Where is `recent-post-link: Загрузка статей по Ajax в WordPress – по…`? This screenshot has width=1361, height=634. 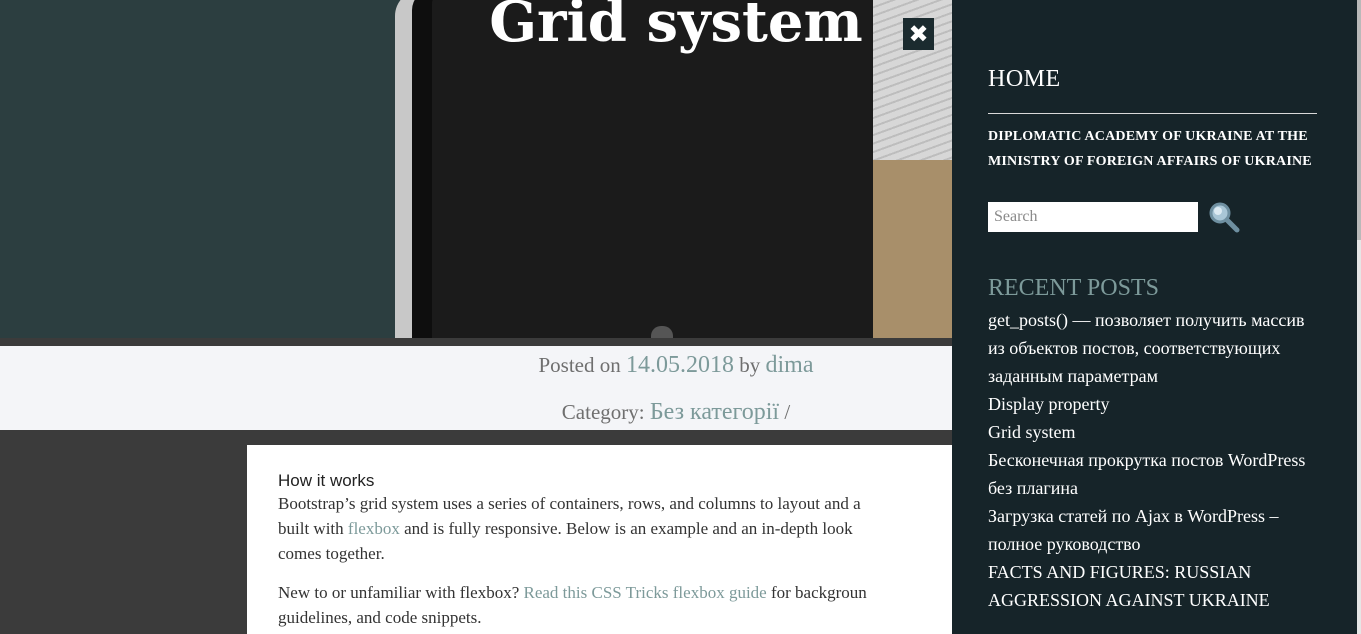 recent-post-link: Загрузка статей по Ajax в WordPress – по… is located at coordinates (1133, 530).